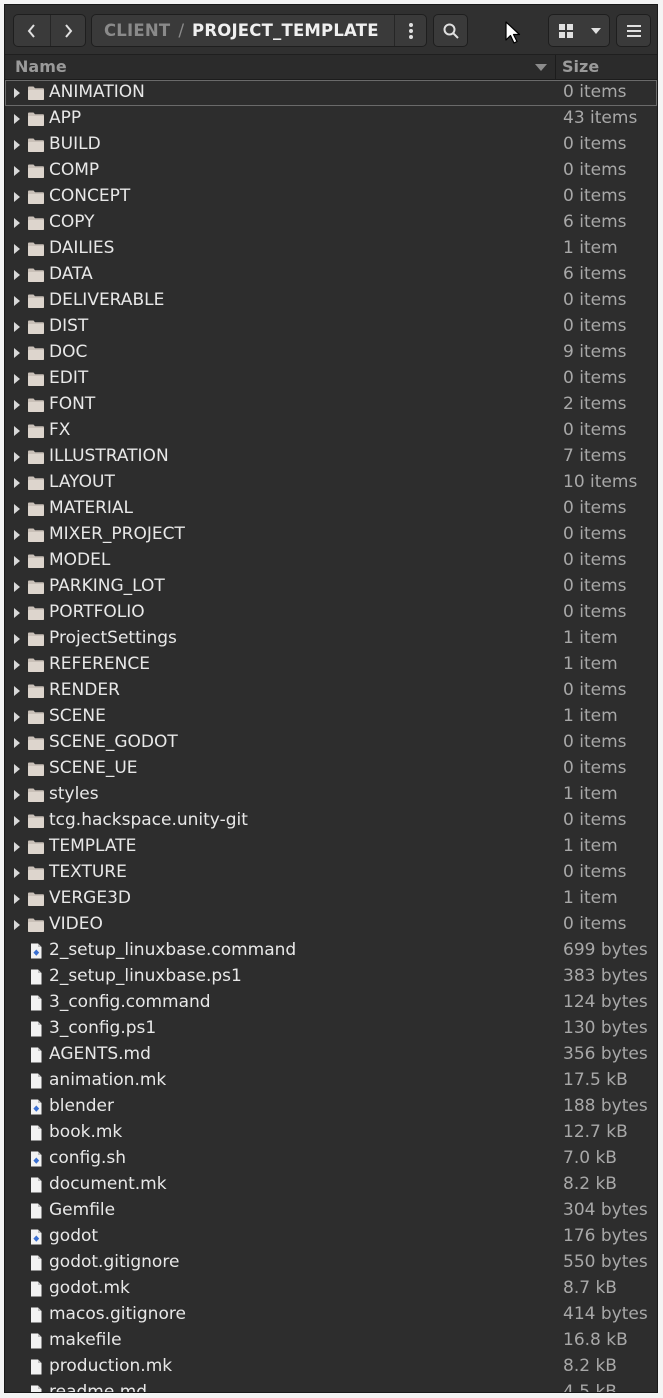 The height and width of the screenshot is (1398, 663). What do you see at coordinates (331, 353) in the screenshot?
I see `folder-row: DOC 9 items` at bounding box center [331, 353].